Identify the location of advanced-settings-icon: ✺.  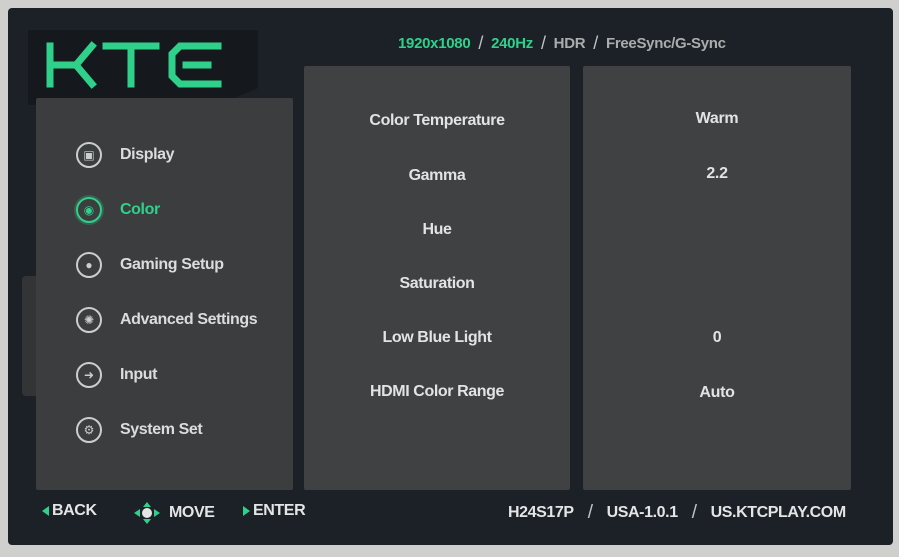
(89, 320).